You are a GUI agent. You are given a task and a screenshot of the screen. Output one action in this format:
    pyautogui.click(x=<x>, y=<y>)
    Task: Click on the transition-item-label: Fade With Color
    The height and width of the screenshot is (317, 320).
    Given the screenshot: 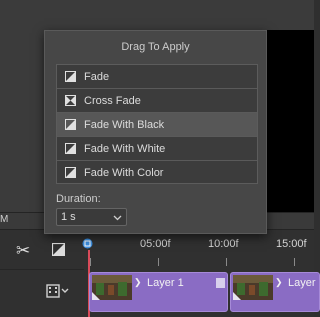 What is the action you would take?
    pyautogui.click(x=124, y=173)
    